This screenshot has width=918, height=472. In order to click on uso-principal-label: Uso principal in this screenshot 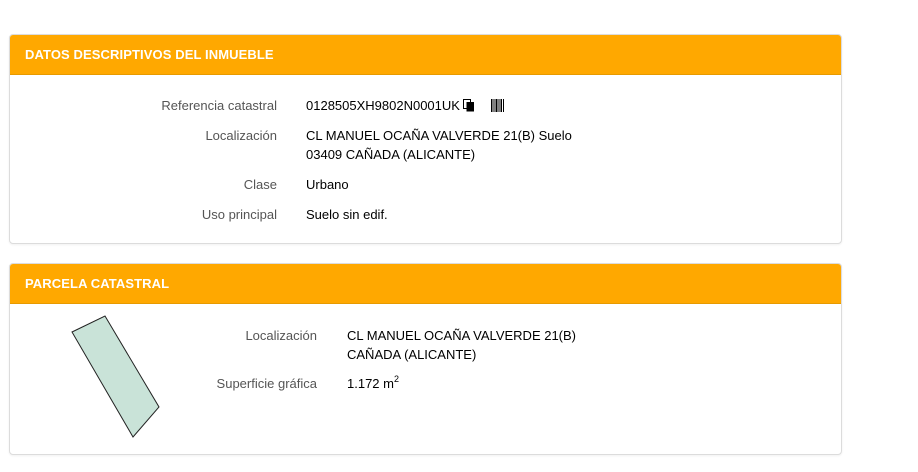, I will do `click(239, 214)`.